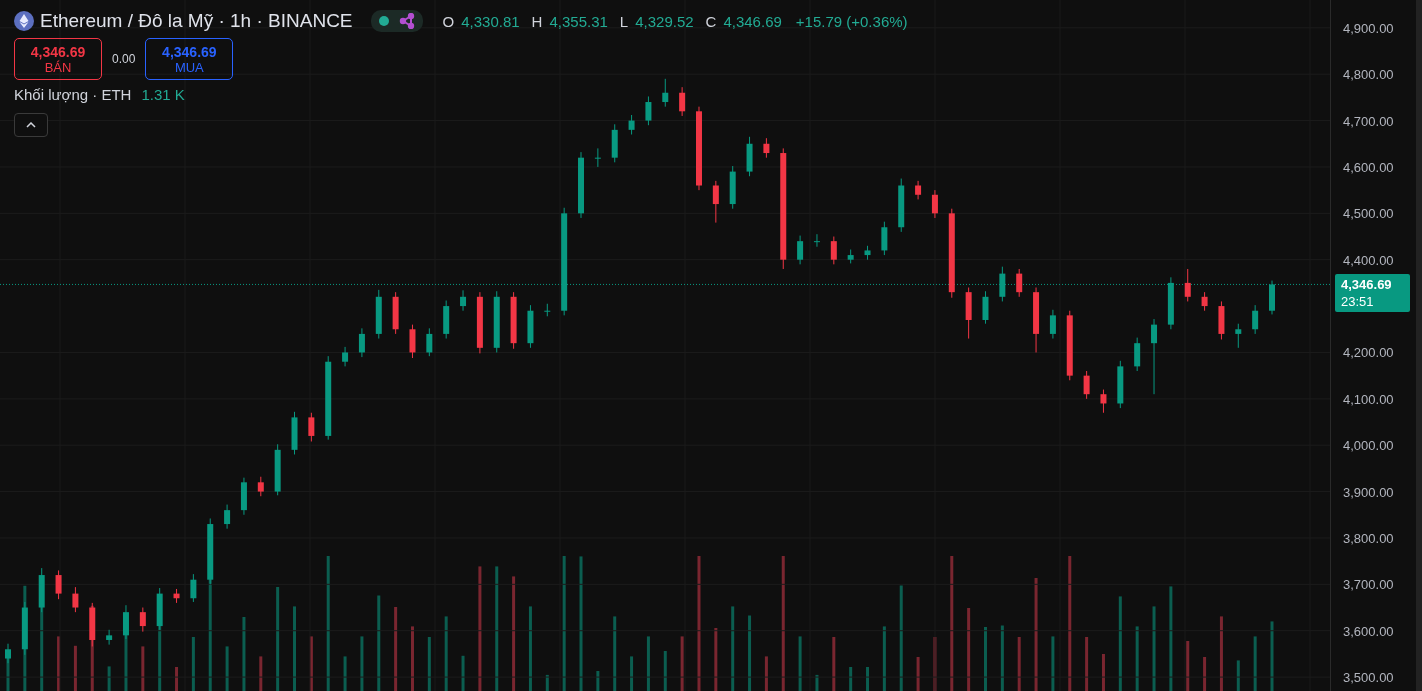 The width and height of the screenshot is (1422, 691). Describe the element at coordinates (490, 21) in the screenshot. I see `ohlc-value: 4,330.81` at that location.